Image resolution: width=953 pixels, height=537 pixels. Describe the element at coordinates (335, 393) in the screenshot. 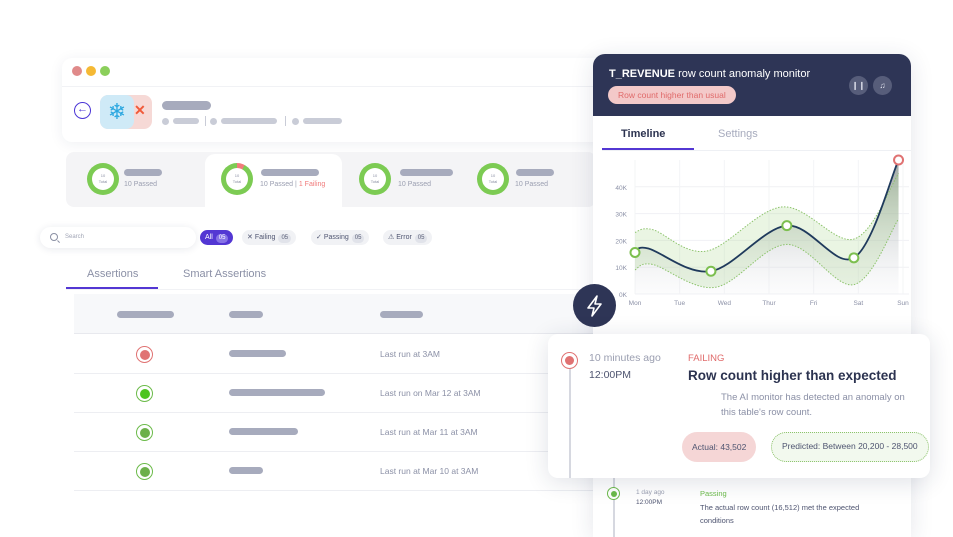

I see `table-row: Last run on Mar 12 at 3AM` at that location.